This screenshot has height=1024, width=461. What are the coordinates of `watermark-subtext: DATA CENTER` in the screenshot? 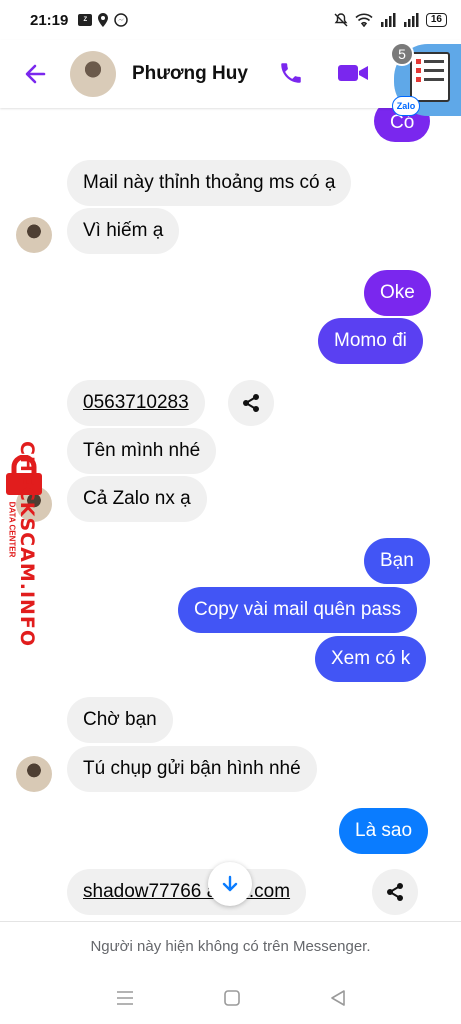 It's located at (12, 529).